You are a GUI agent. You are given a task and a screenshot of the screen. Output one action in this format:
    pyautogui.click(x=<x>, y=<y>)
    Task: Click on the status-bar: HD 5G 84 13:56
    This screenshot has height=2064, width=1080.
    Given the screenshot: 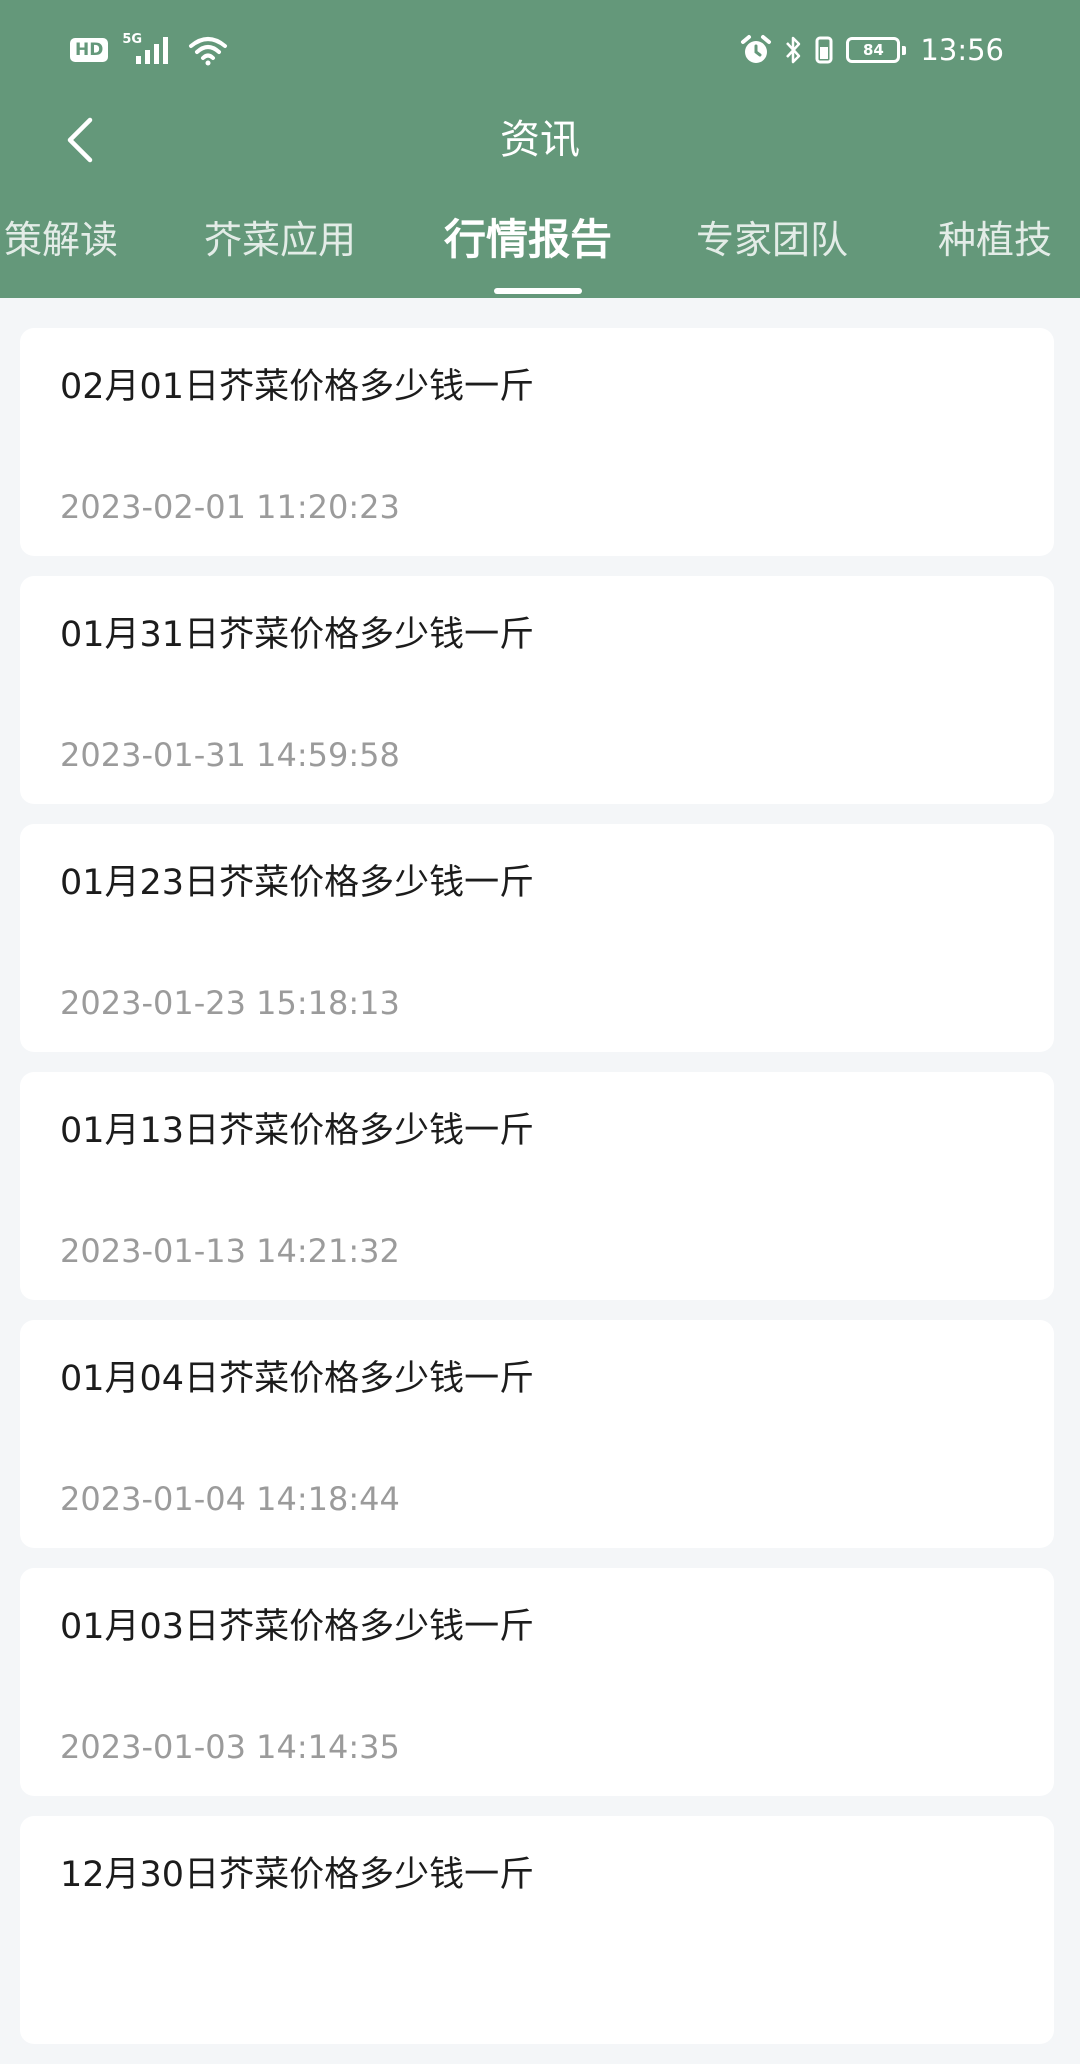 What is the action you would take?
    pyautogui.click(x=540, y=50)
    